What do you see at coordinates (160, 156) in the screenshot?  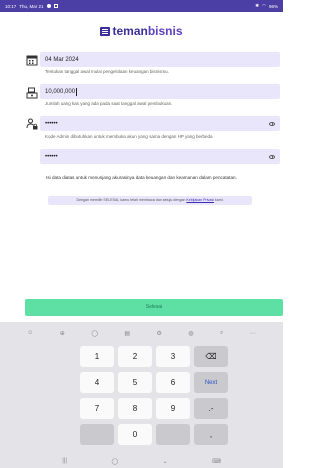 I see `admin-code-confirm-input: ••••••` at bounding box center [160, 156].